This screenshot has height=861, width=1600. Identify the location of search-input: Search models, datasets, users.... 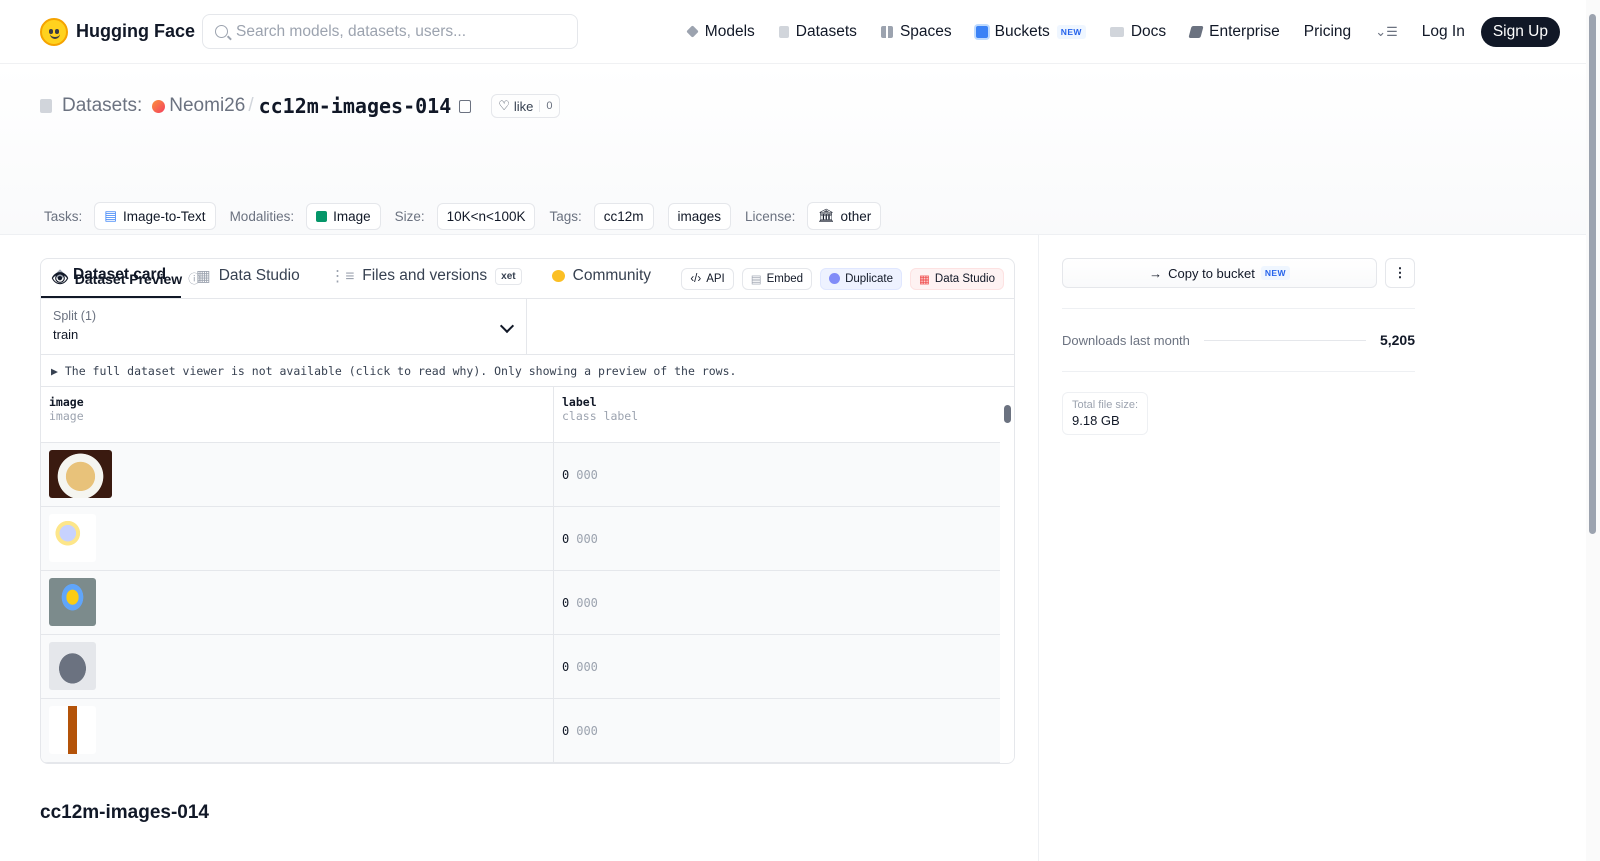
(390, 31).